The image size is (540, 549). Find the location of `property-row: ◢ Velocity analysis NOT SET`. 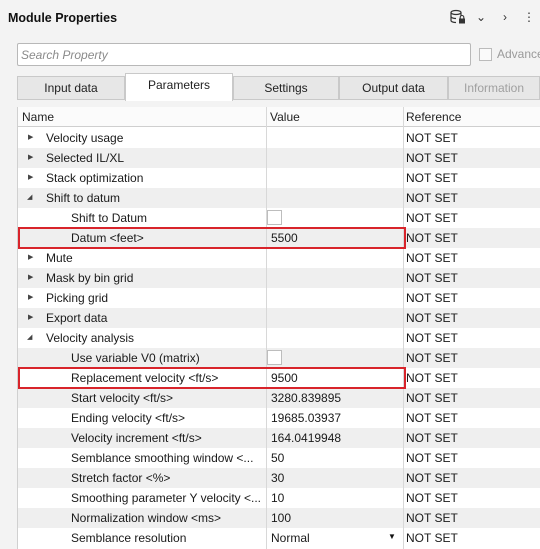

property-row: ◢ Velocity analysis NOT SET is located at coordinates (279, 338).